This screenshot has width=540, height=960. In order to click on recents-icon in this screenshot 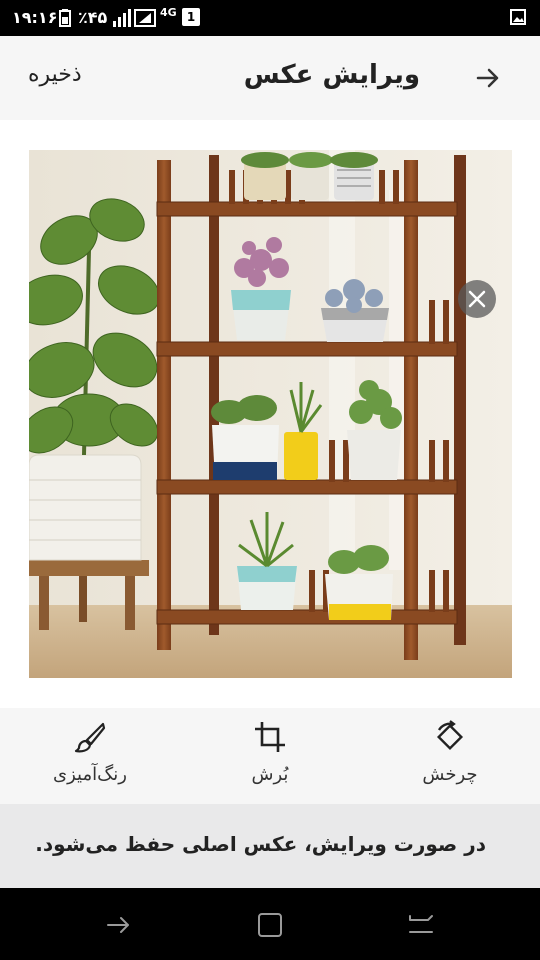, I will do `click(421, 925)`.